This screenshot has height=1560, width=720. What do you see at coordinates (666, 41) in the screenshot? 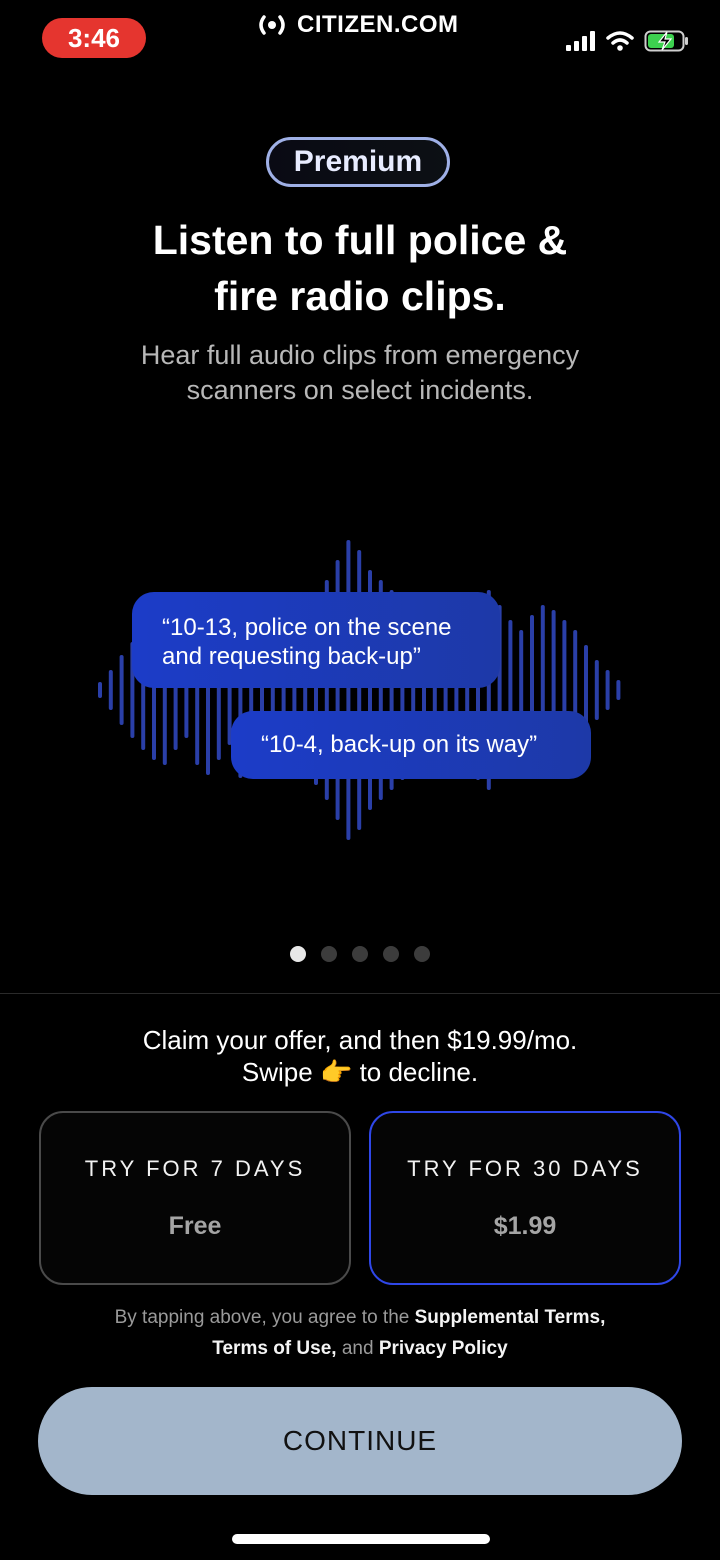
I see `battery-charging-icon` at bounding box center [666, 41].